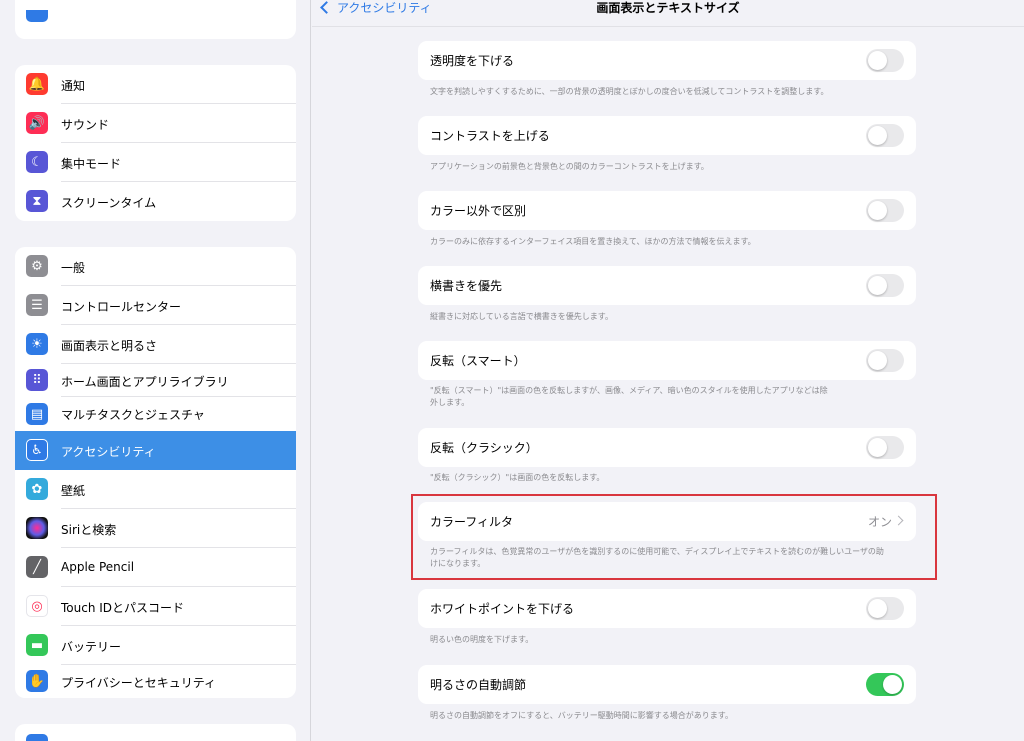 The image size is (1024, 741). What do you see at coordinates (37, 16) in the screenshot?
I see `app-icon` at bounding box center [37, 16].